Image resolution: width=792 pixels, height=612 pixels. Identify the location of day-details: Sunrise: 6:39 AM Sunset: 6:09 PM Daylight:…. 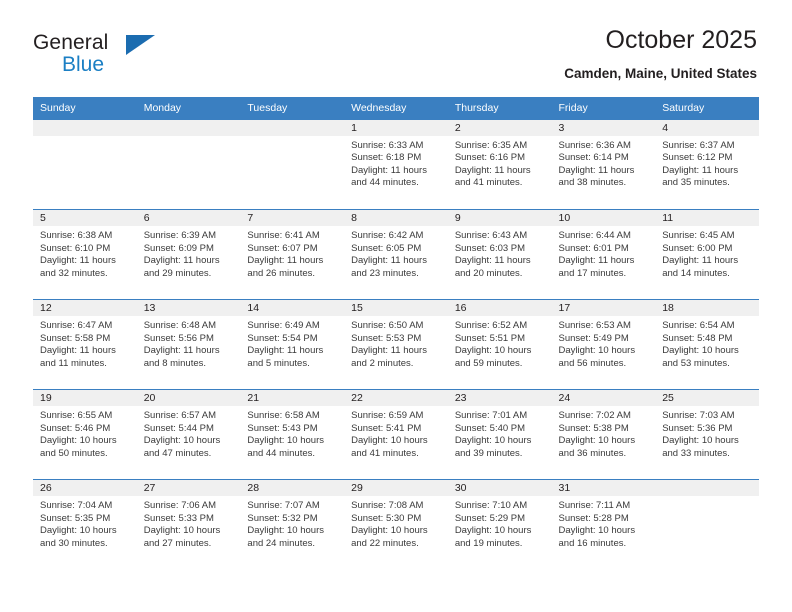
(189, 253).